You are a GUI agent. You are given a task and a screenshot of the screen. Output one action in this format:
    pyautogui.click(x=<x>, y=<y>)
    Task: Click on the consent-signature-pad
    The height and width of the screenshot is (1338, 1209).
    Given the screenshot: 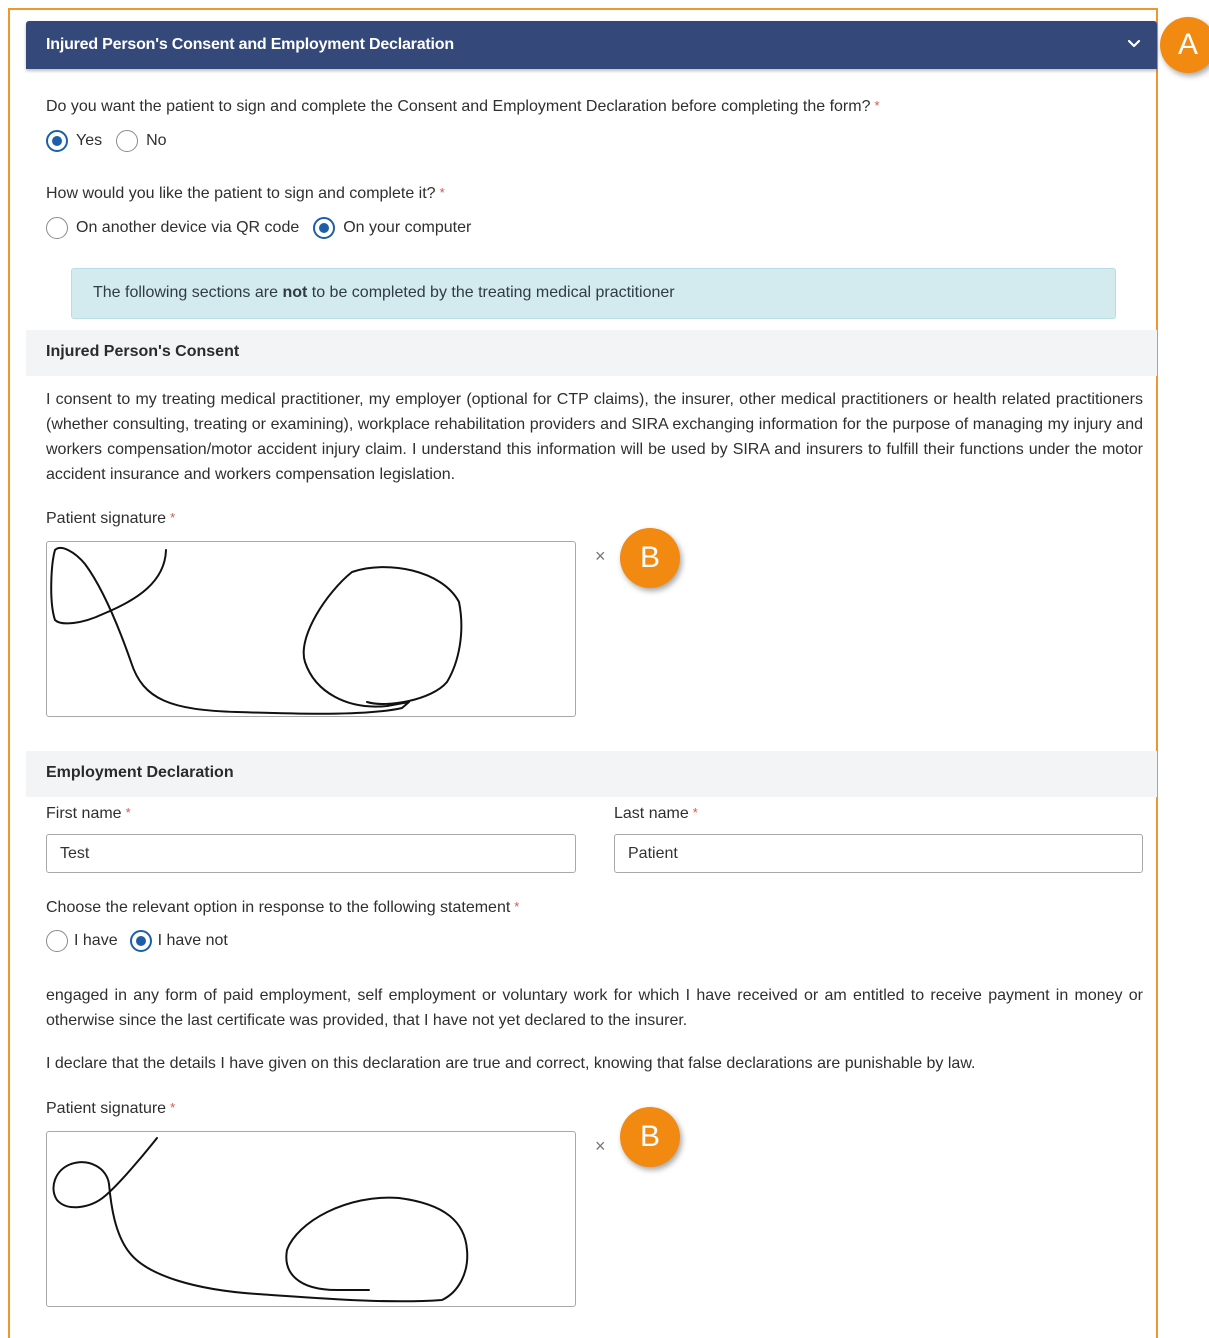 What is the action you would take?
    pyautogui.click(x=311, y=629)
    